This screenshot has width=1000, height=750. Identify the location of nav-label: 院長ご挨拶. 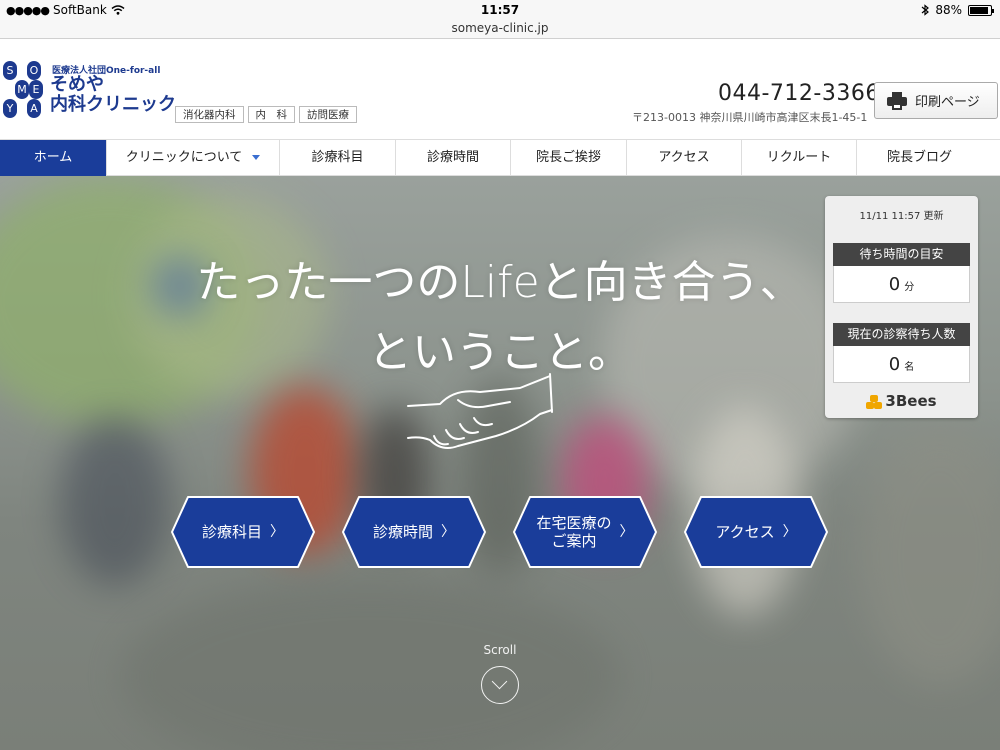
(568, 157).